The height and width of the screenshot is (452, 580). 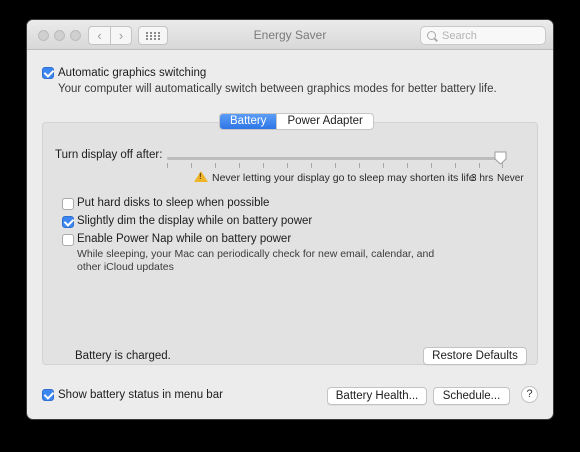 I want to click on forward-button: ›, so click(x=120, y=35).